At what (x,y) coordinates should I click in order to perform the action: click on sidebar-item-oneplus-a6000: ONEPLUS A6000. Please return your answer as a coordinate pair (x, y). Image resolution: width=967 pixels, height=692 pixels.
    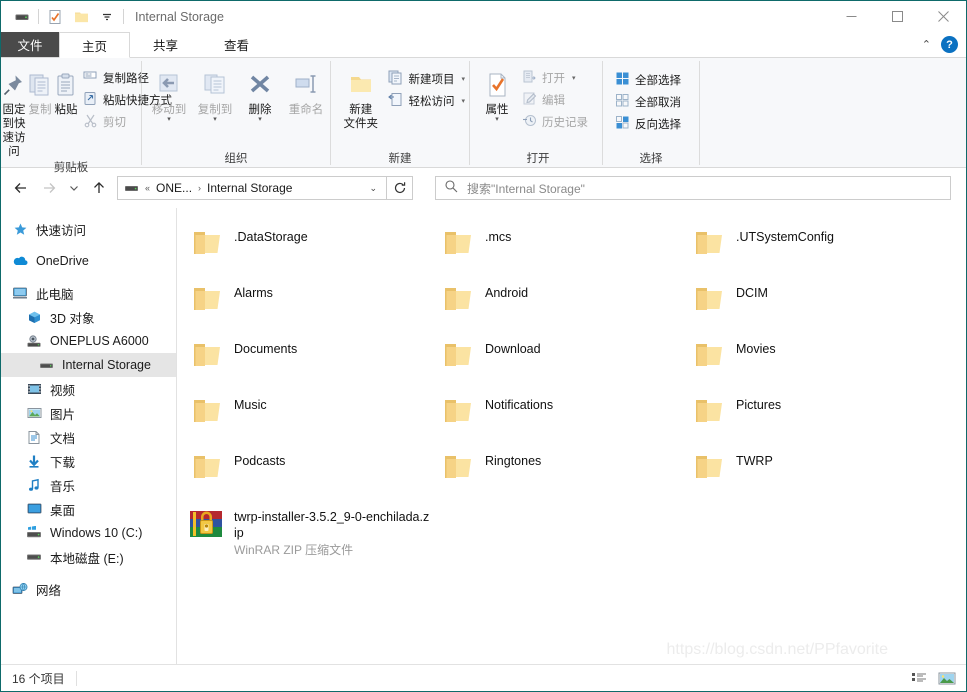
    Looking at the image, I should click on (88, 341).